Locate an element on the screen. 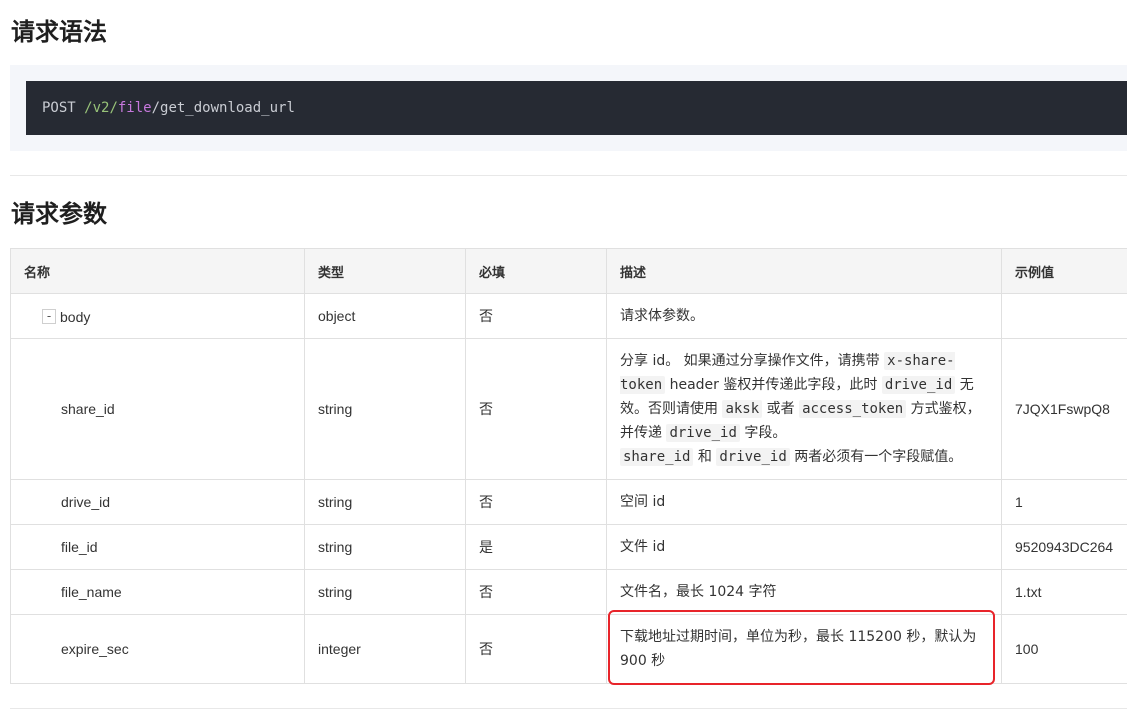 The height and width of the screenshot is (711, 1127). table-row: file_name string 否 文件名，最长 1024 字符 1.txt is located at coordinates (568, 592).